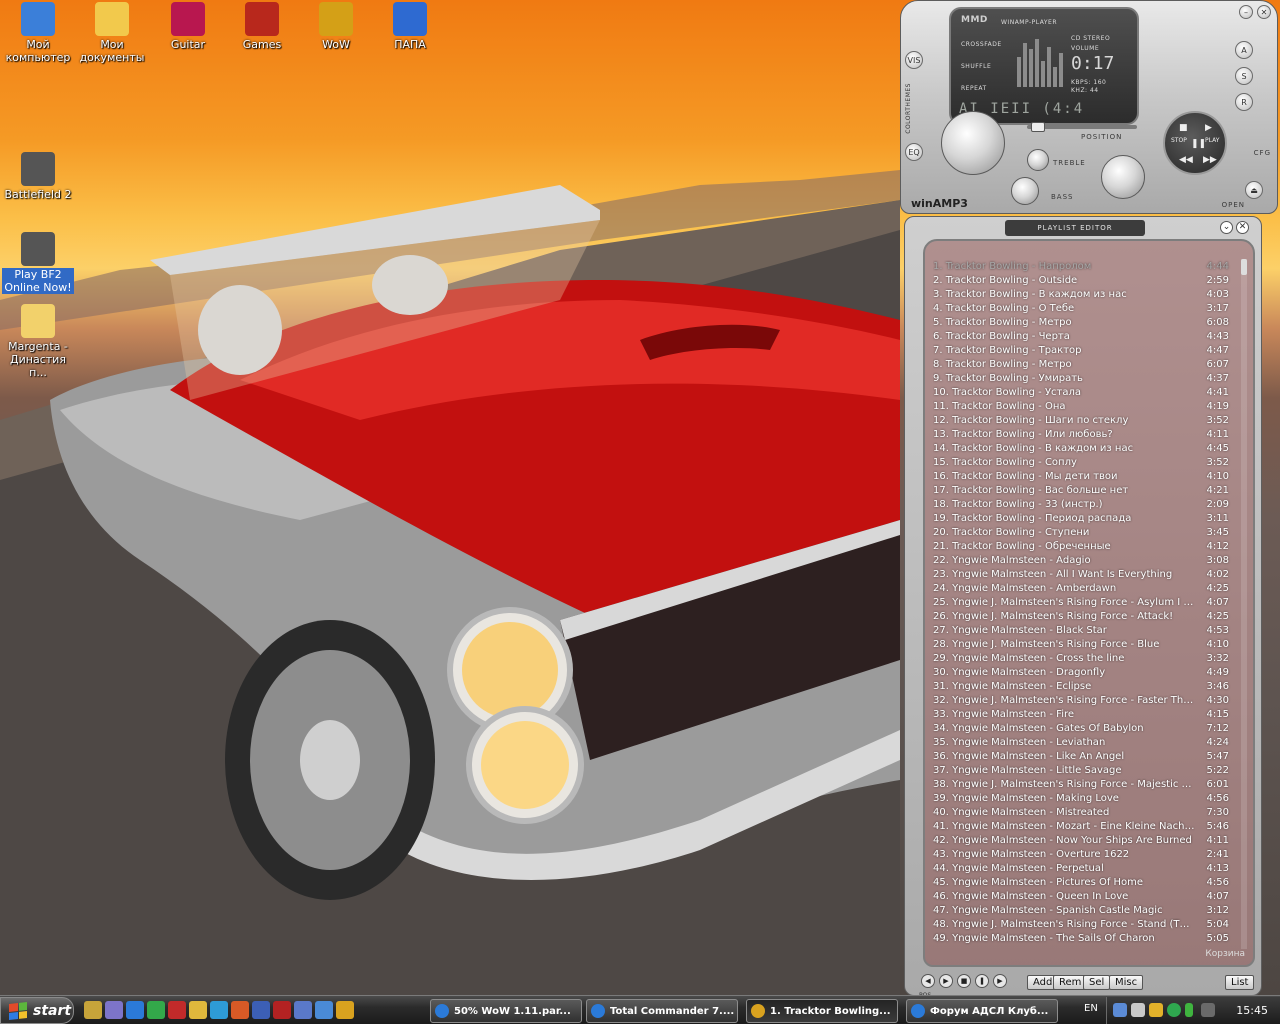 This screenshot has width=1280, height=1024. I want to click on playlist-track-row: 44. Yngwie Malmsteen - Perpetual 4:13, so click(1089, 869).